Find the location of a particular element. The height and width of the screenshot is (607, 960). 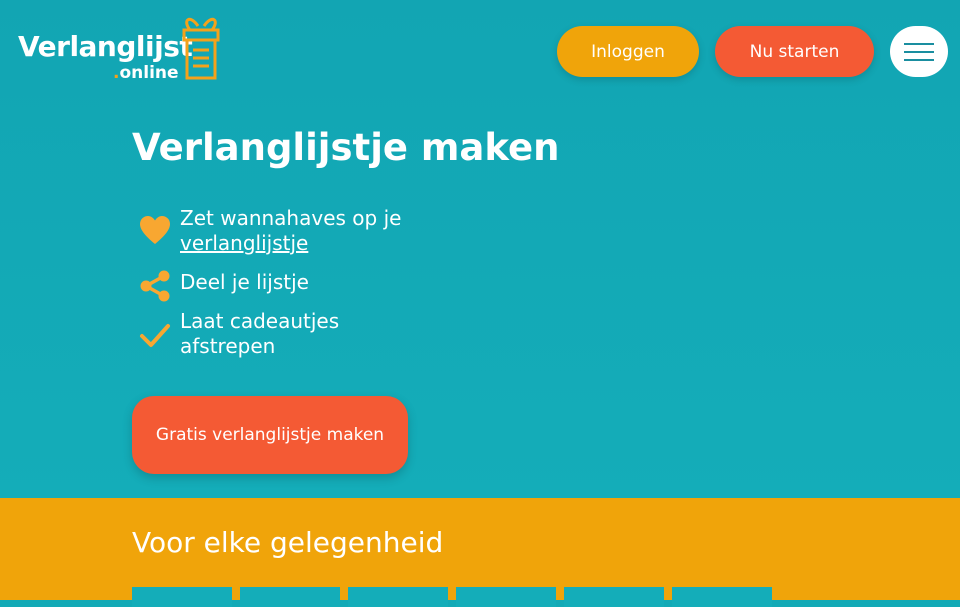

feature-text: Deel je lijstje is located at coordinates (244, 282).